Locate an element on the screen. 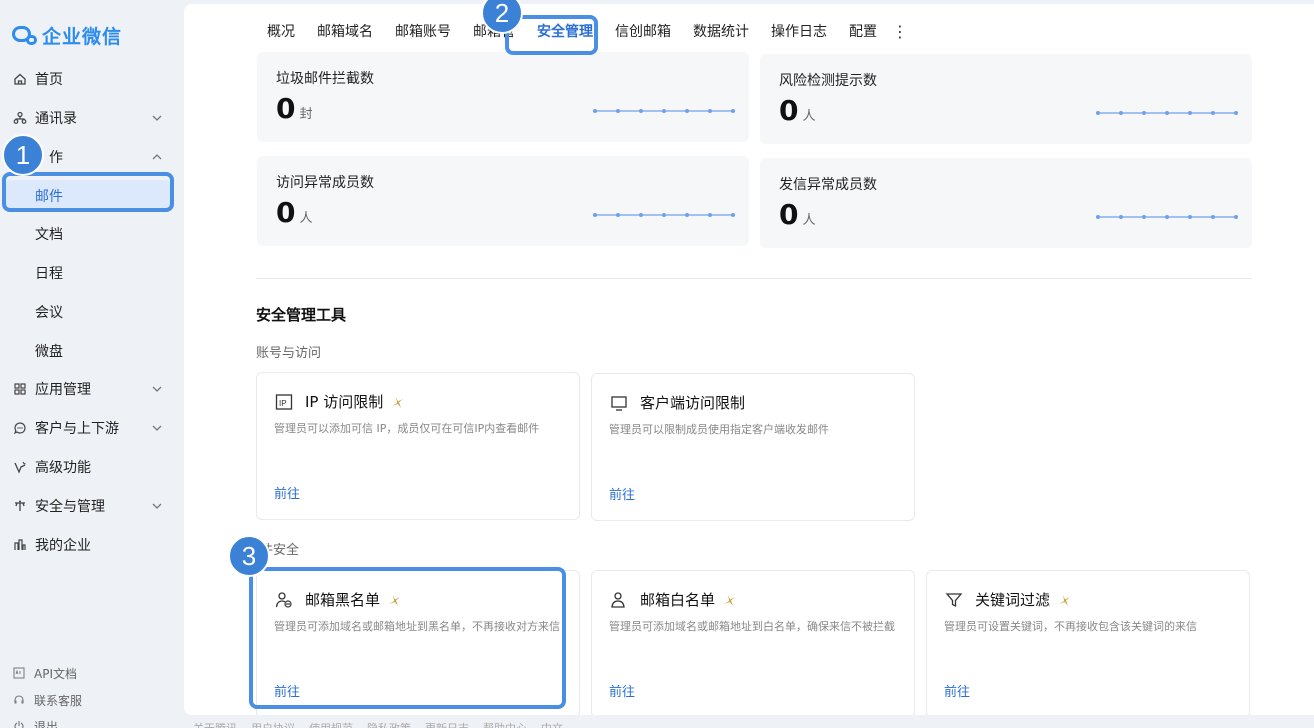 The width and height of the screenshot is (1314, 728). sidebar-subitem-meeting: 会议 is located at coordinates (88, 312).